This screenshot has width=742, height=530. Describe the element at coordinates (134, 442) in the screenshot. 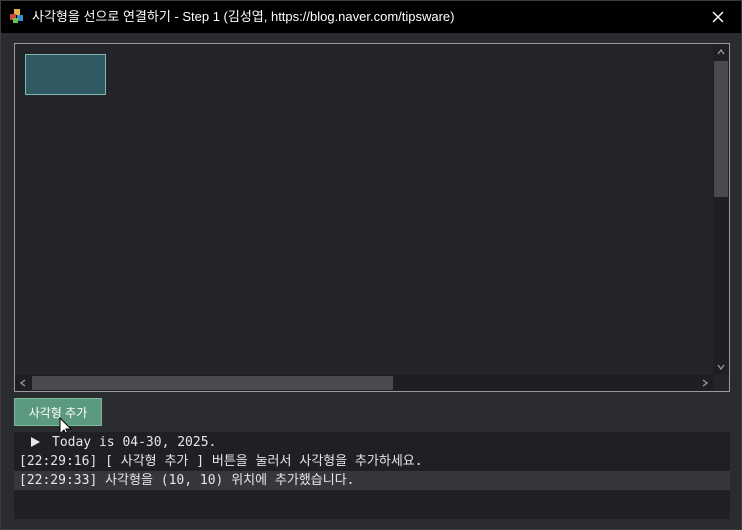

I see `log-line-text: Today is 04-30, 2025.` at that location.